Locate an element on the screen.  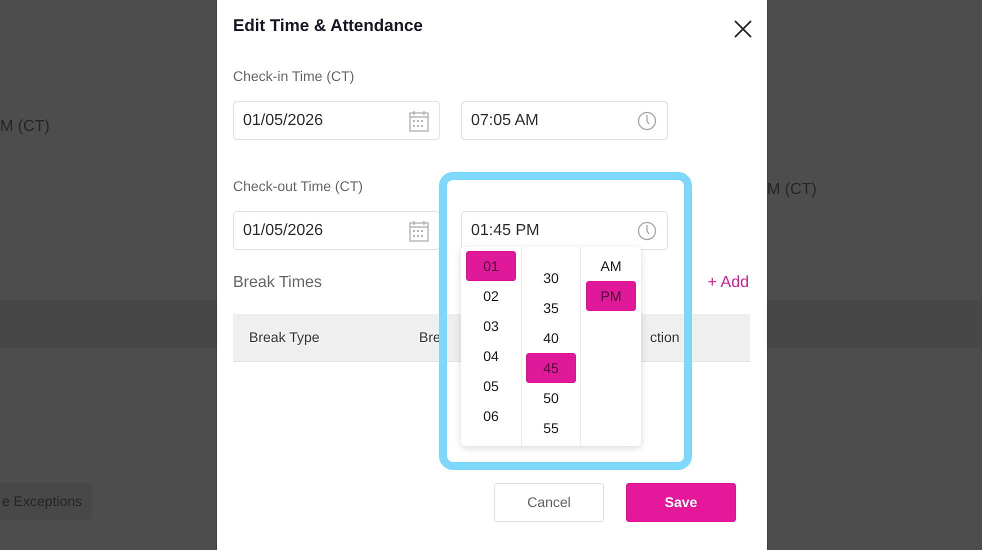
minute-option: 40 is located at coordinates (551, 338).